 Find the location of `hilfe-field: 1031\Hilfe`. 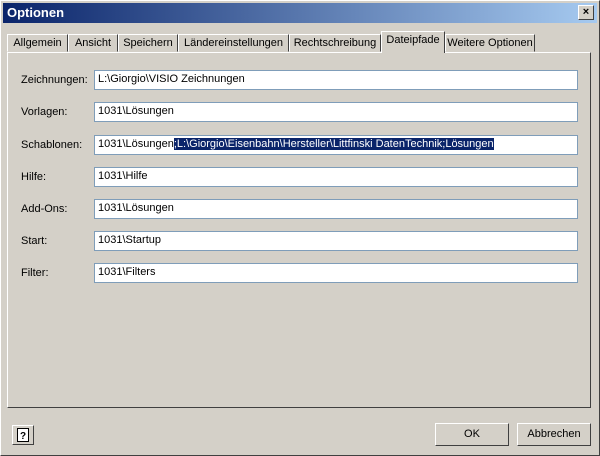

hilfe-field: 1031\Hilfe is located at coordinates (336, 177).